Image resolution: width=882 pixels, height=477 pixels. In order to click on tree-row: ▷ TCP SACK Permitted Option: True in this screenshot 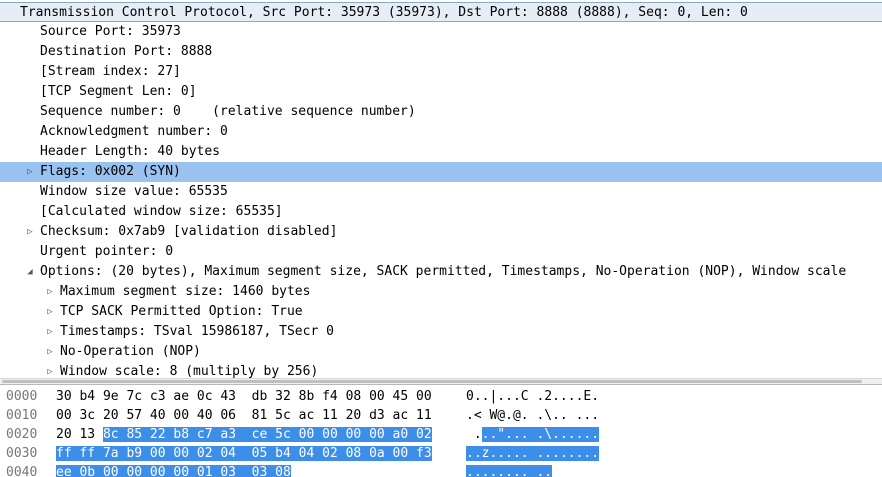, I will do `click(441, 312)`.